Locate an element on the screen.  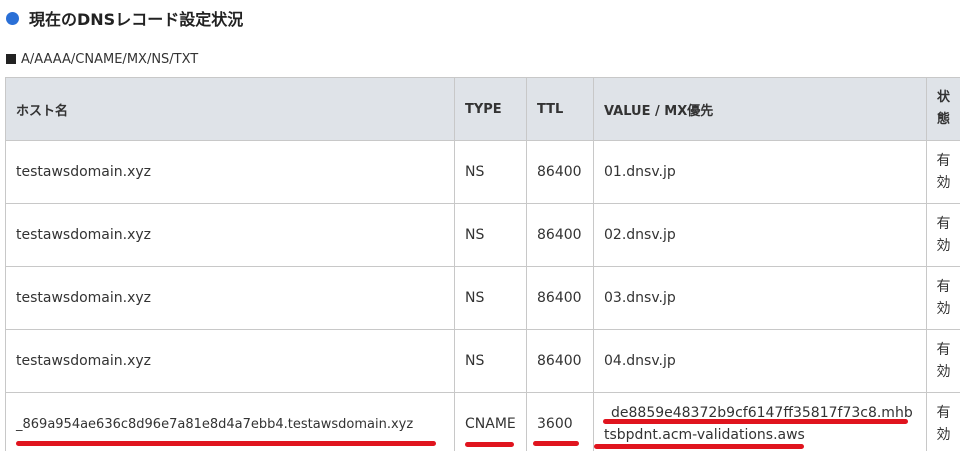
annotation-underline-type is located at coordinates (489, 444).